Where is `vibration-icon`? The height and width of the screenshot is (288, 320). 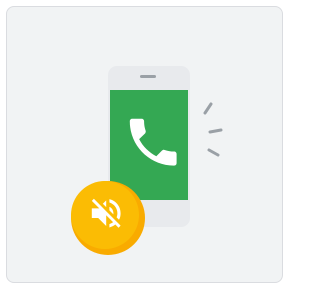 vibration-icon is located at coordinates (213, 129).